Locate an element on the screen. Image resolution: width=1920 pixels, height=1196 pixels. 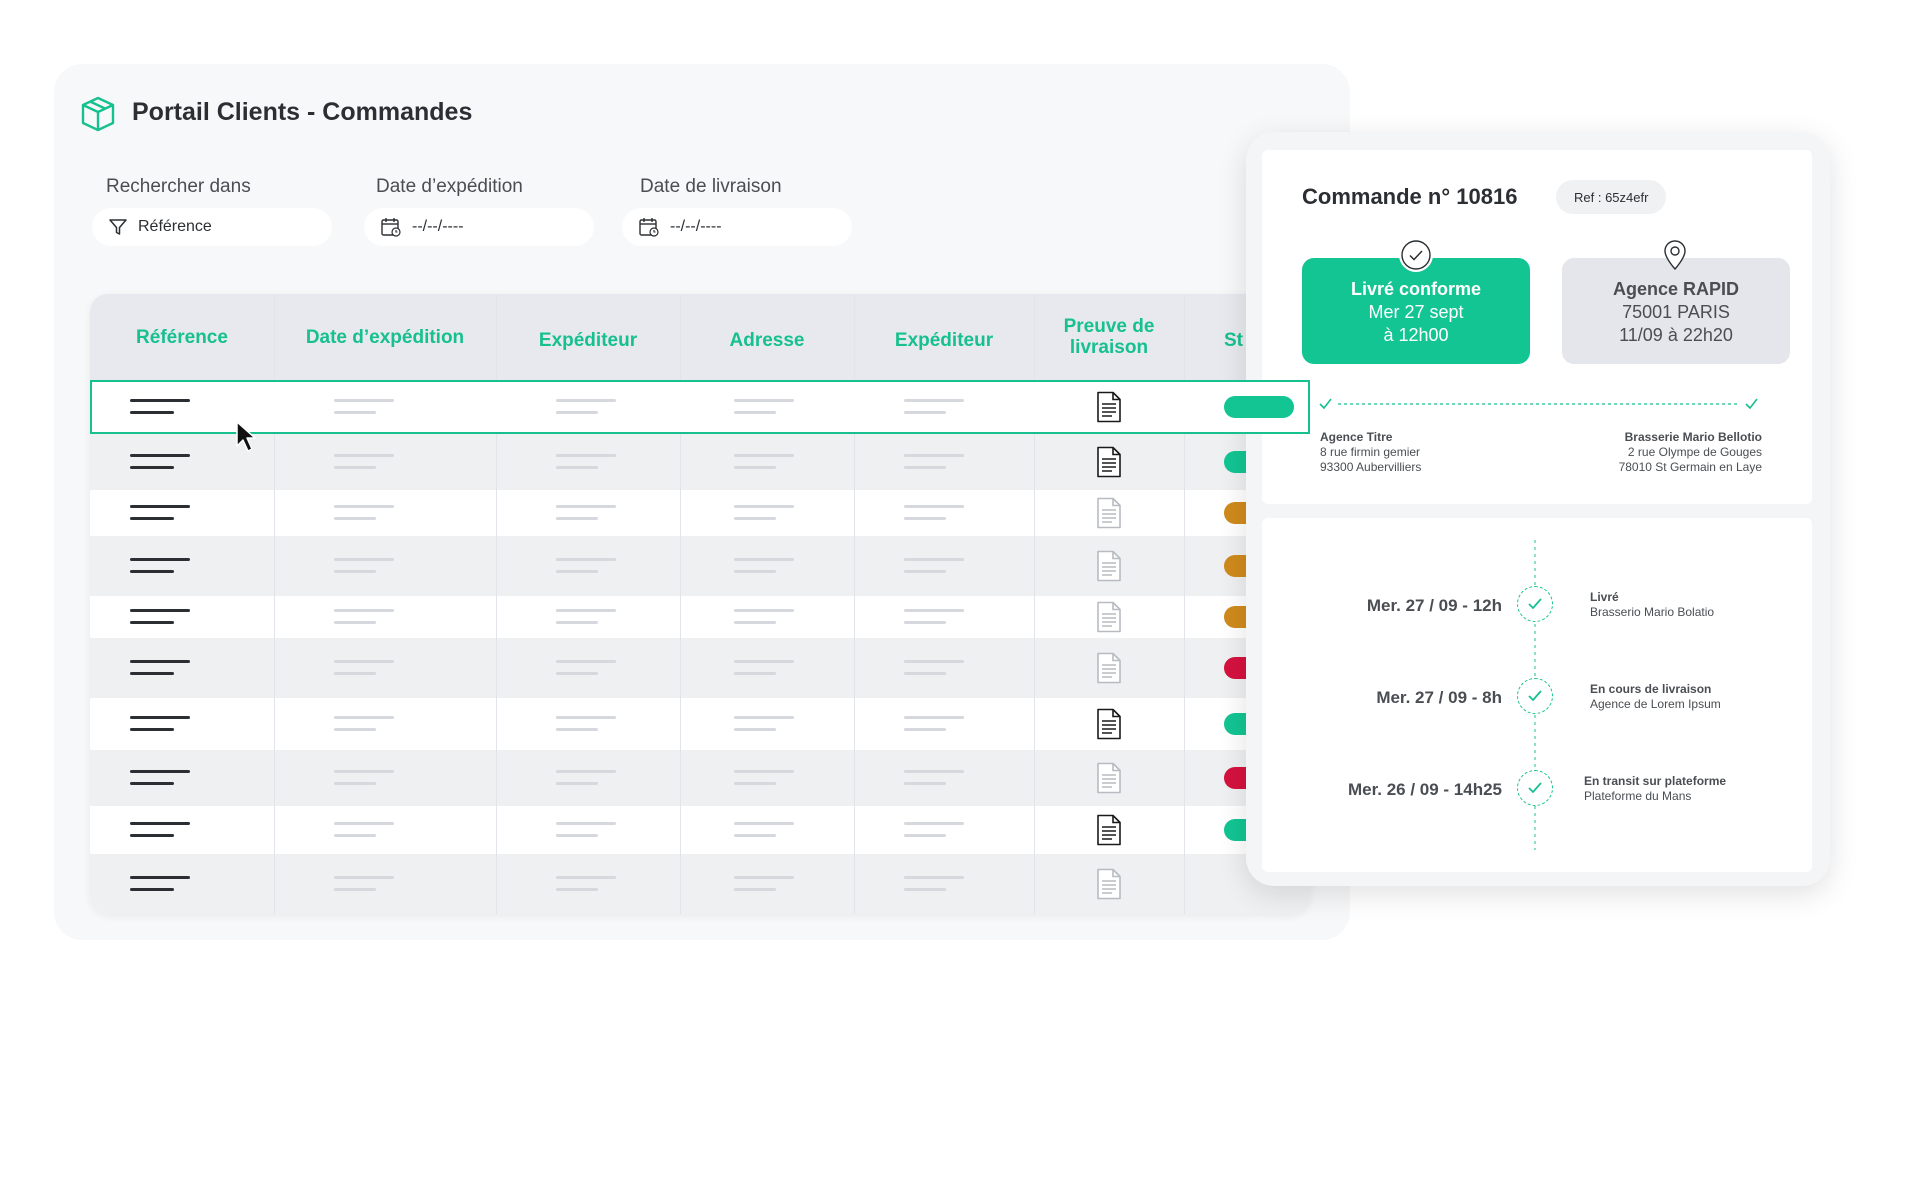
column-header-address: Adresse is located at coordinates (767, 337).